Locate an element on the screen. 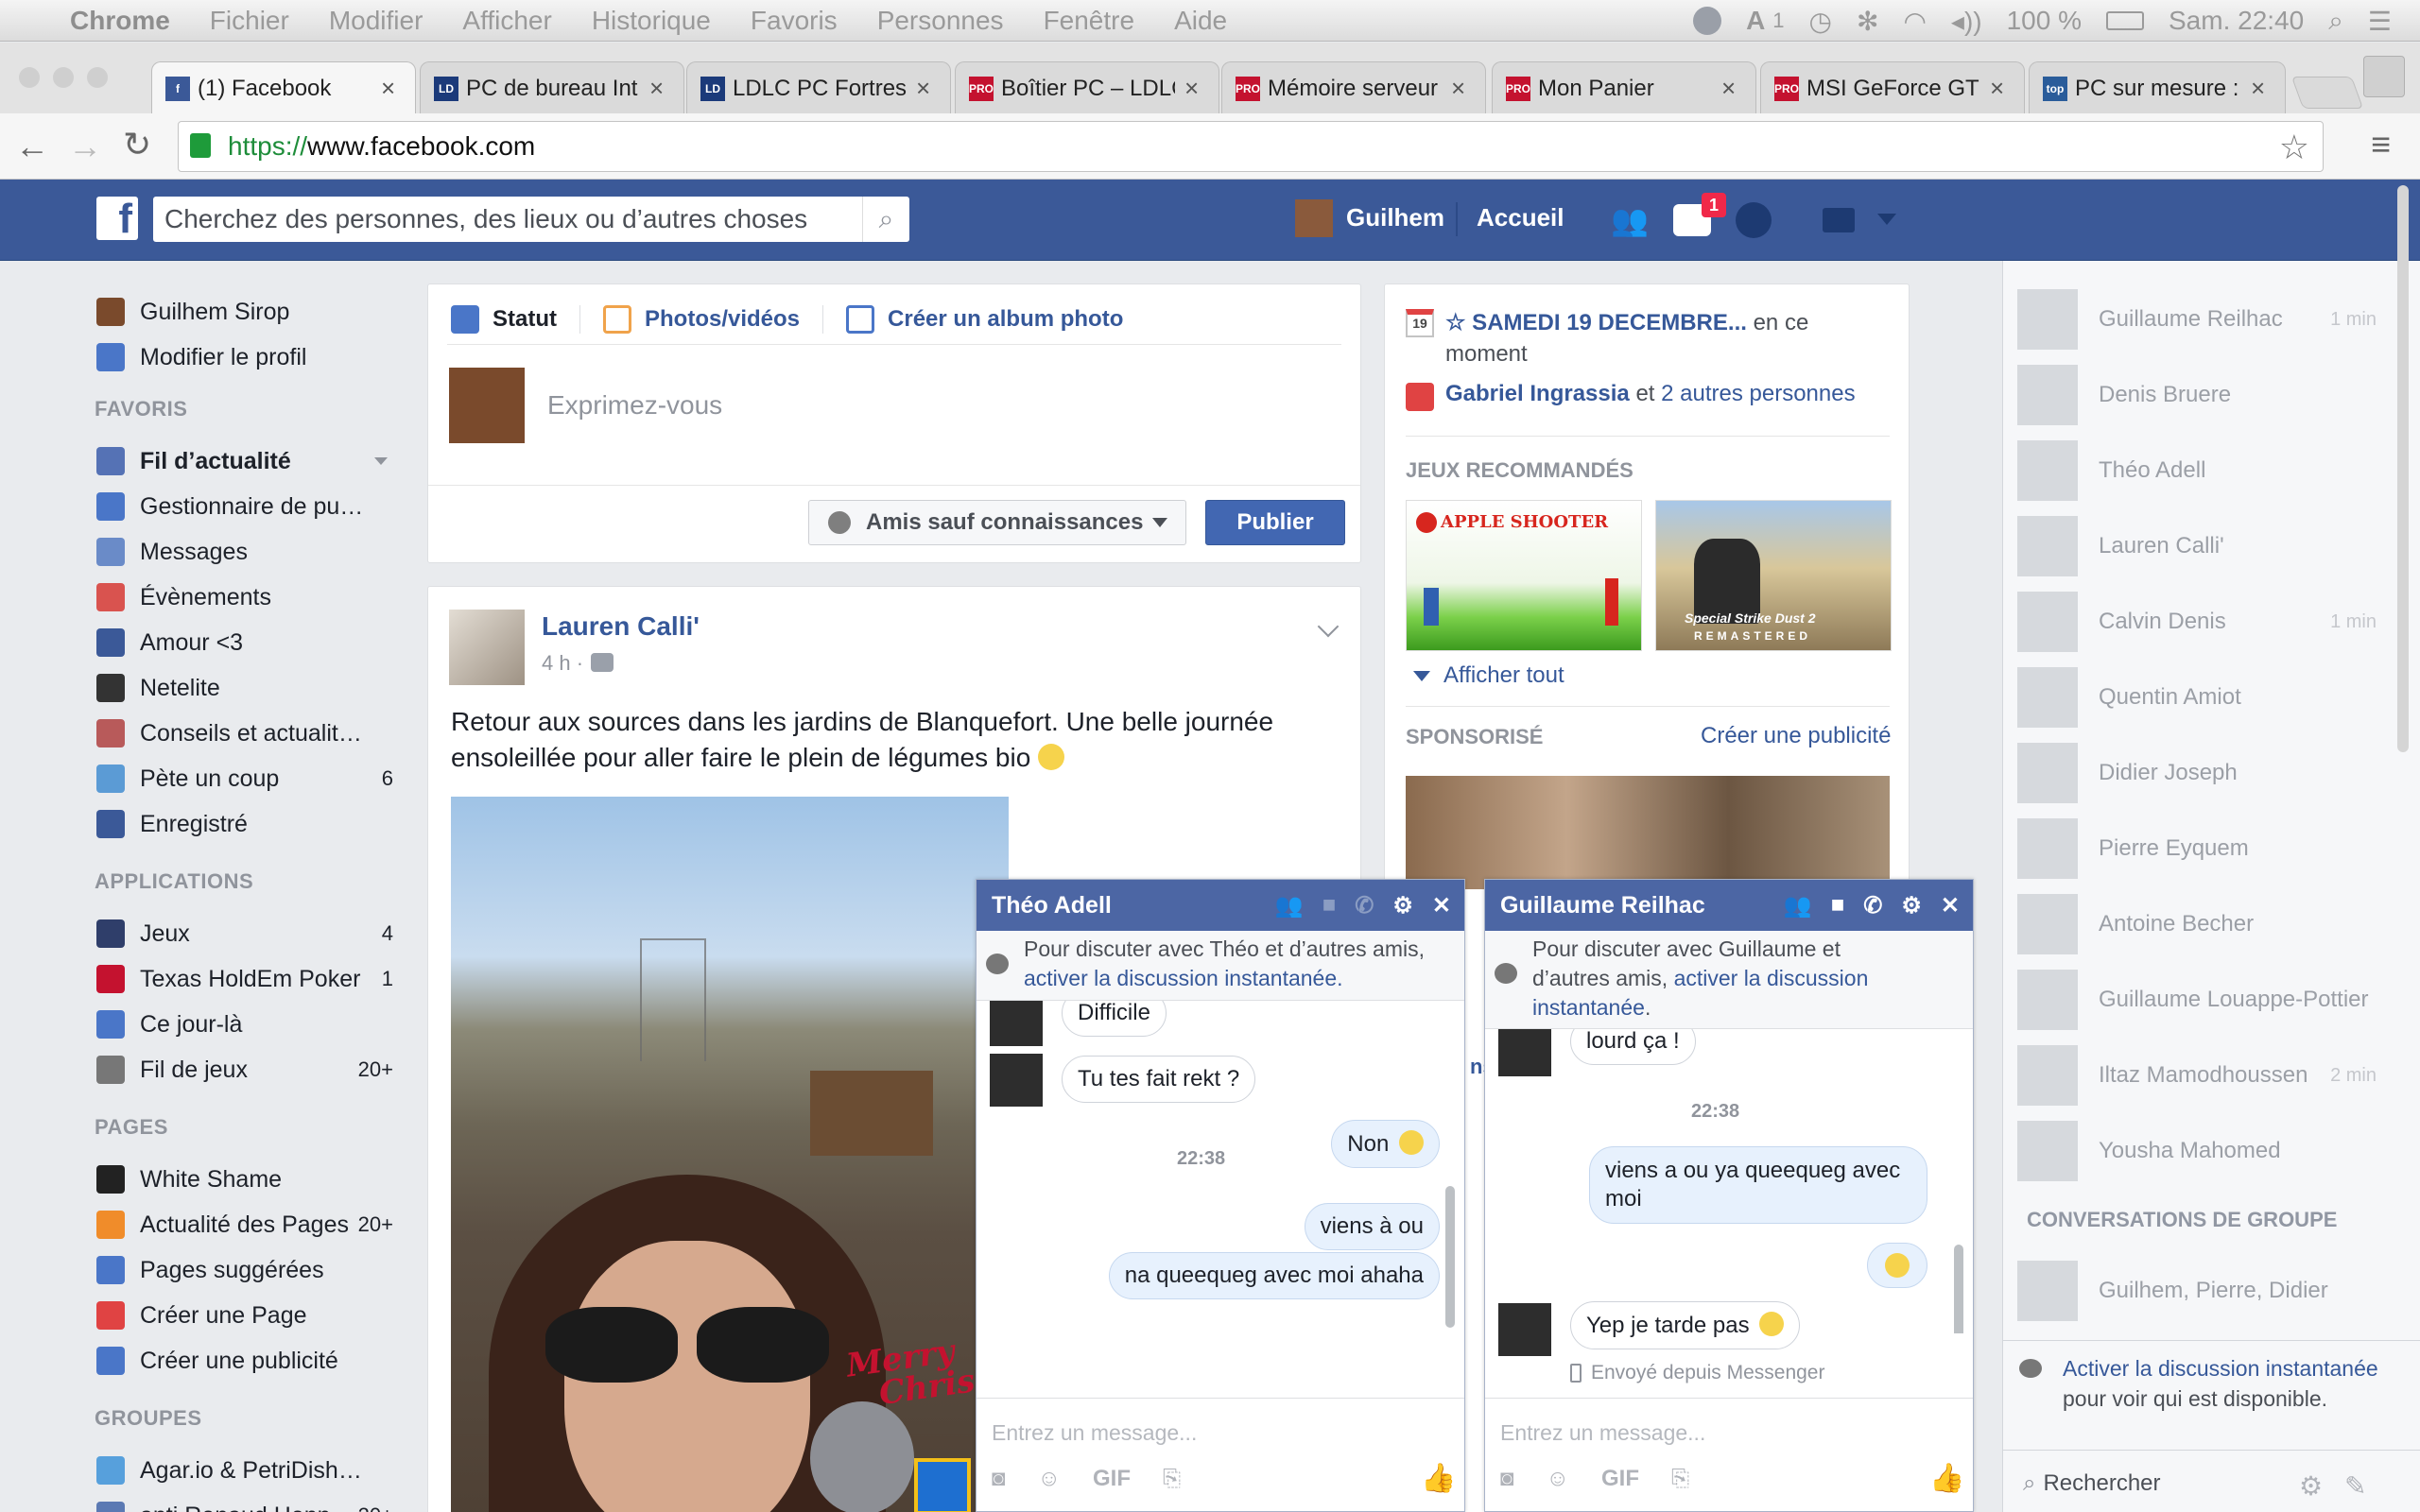  search-button: ⌕ is located at coordinates (885, 219).